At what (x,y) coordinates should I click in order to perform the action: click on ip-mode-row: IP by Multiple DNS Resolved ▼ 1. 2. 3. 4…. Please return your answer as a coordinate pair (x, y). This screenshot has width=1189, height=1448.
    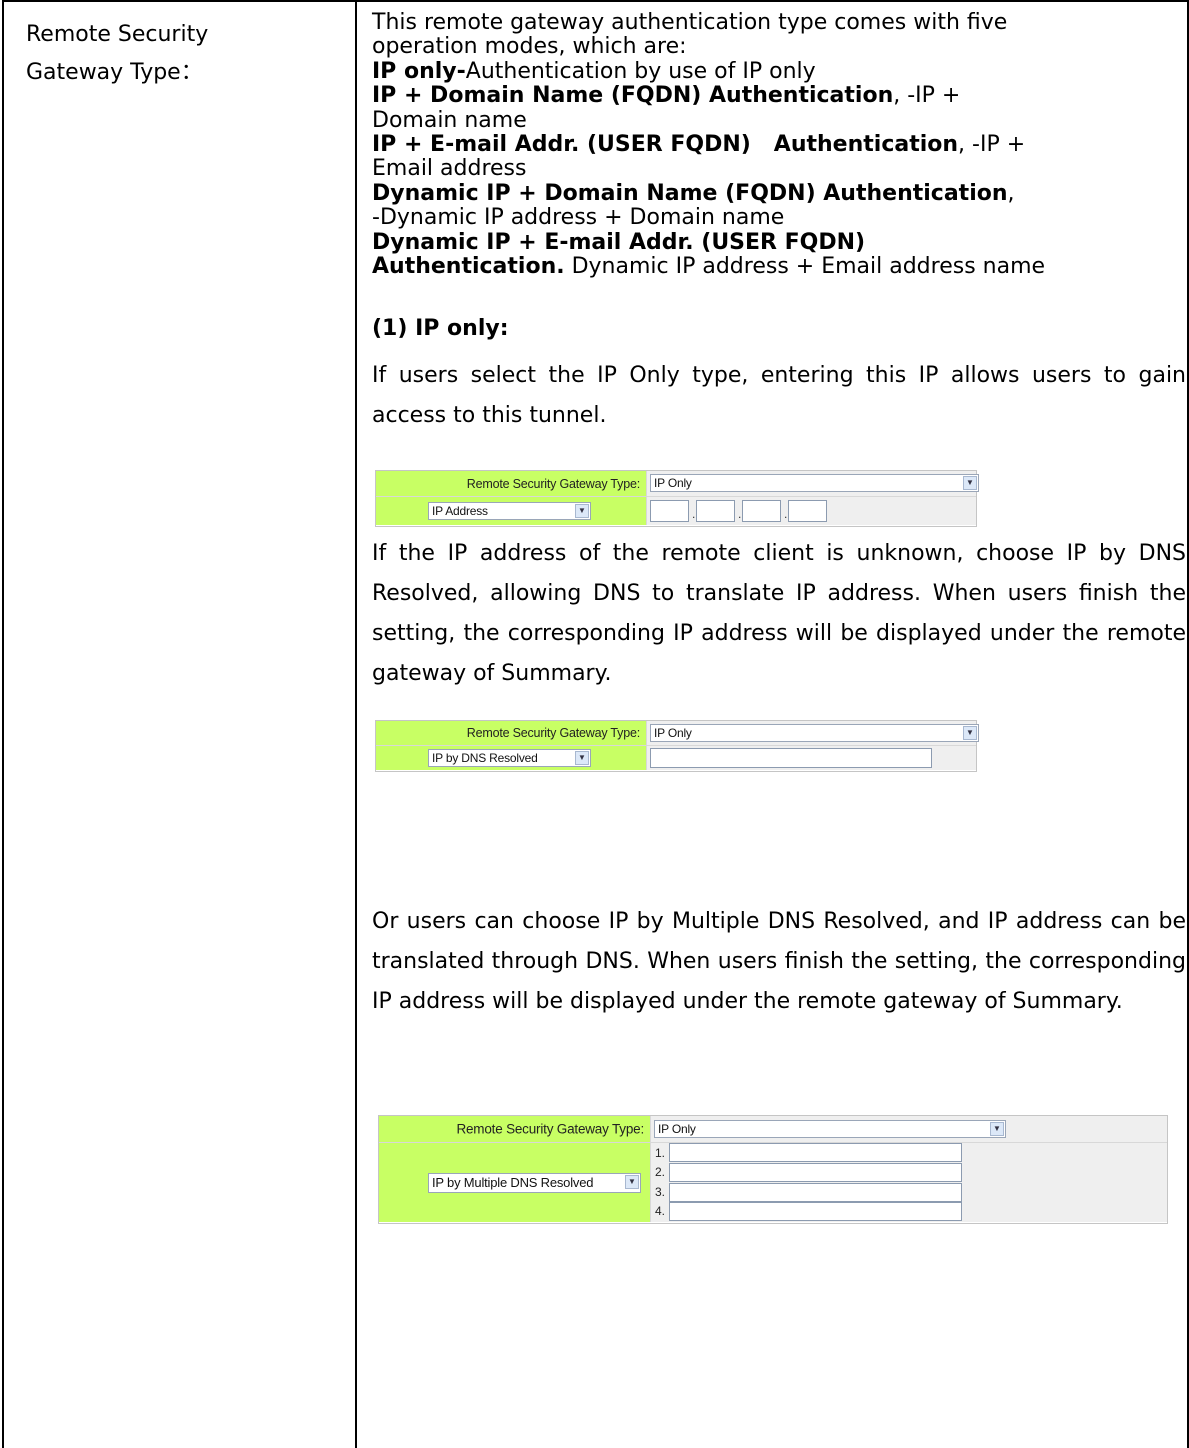
    Looking at the image, I should click on (773, 1182).